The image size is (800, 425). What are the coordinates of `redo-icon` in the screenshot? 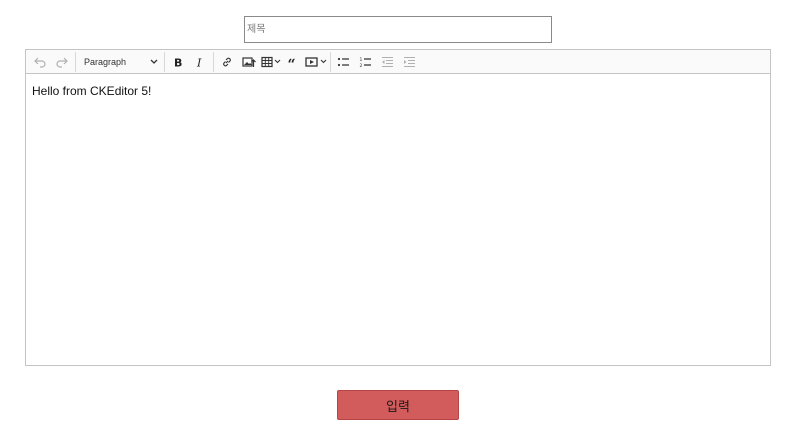 It's located at (62, 62).